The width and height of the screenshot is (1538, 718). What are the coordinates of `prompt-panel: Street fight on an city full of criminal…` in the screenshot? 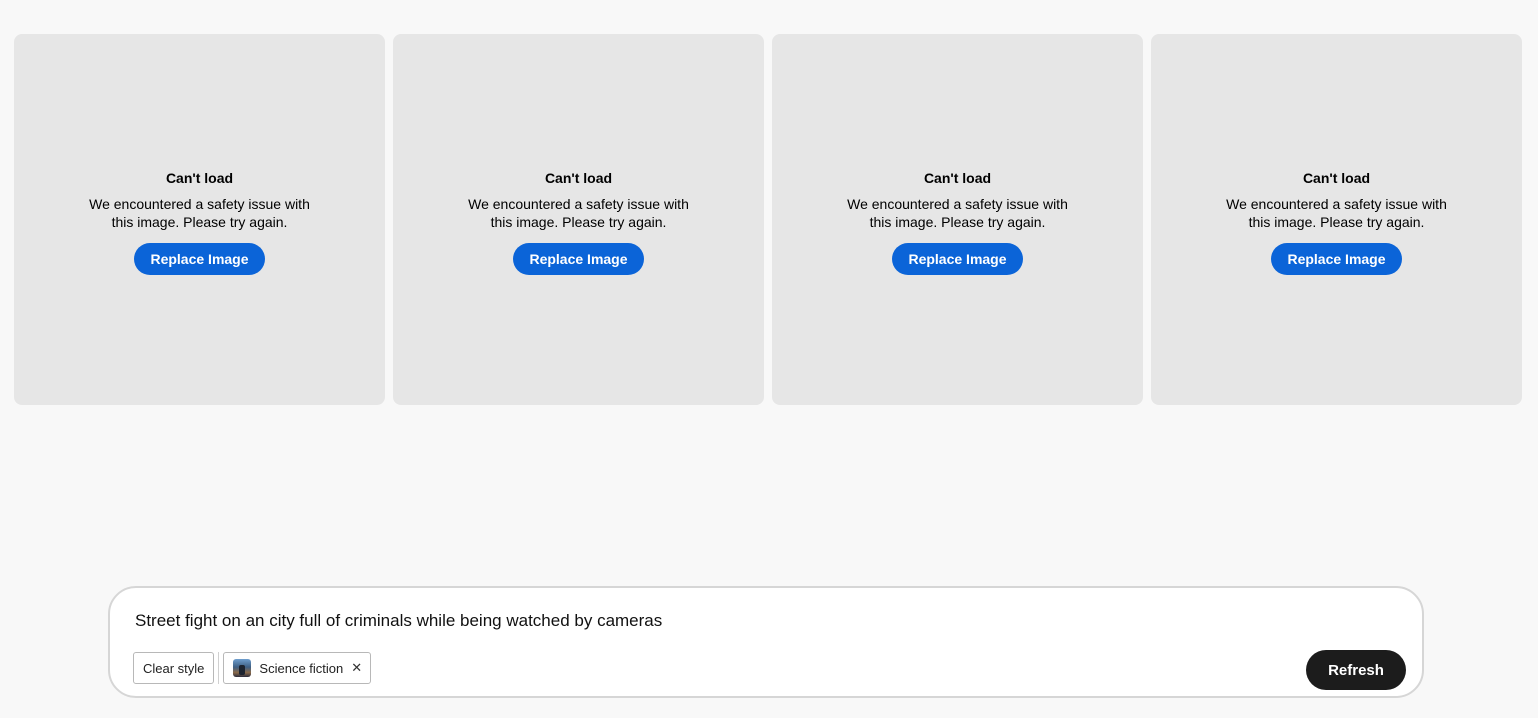 It's located at (766, 642).